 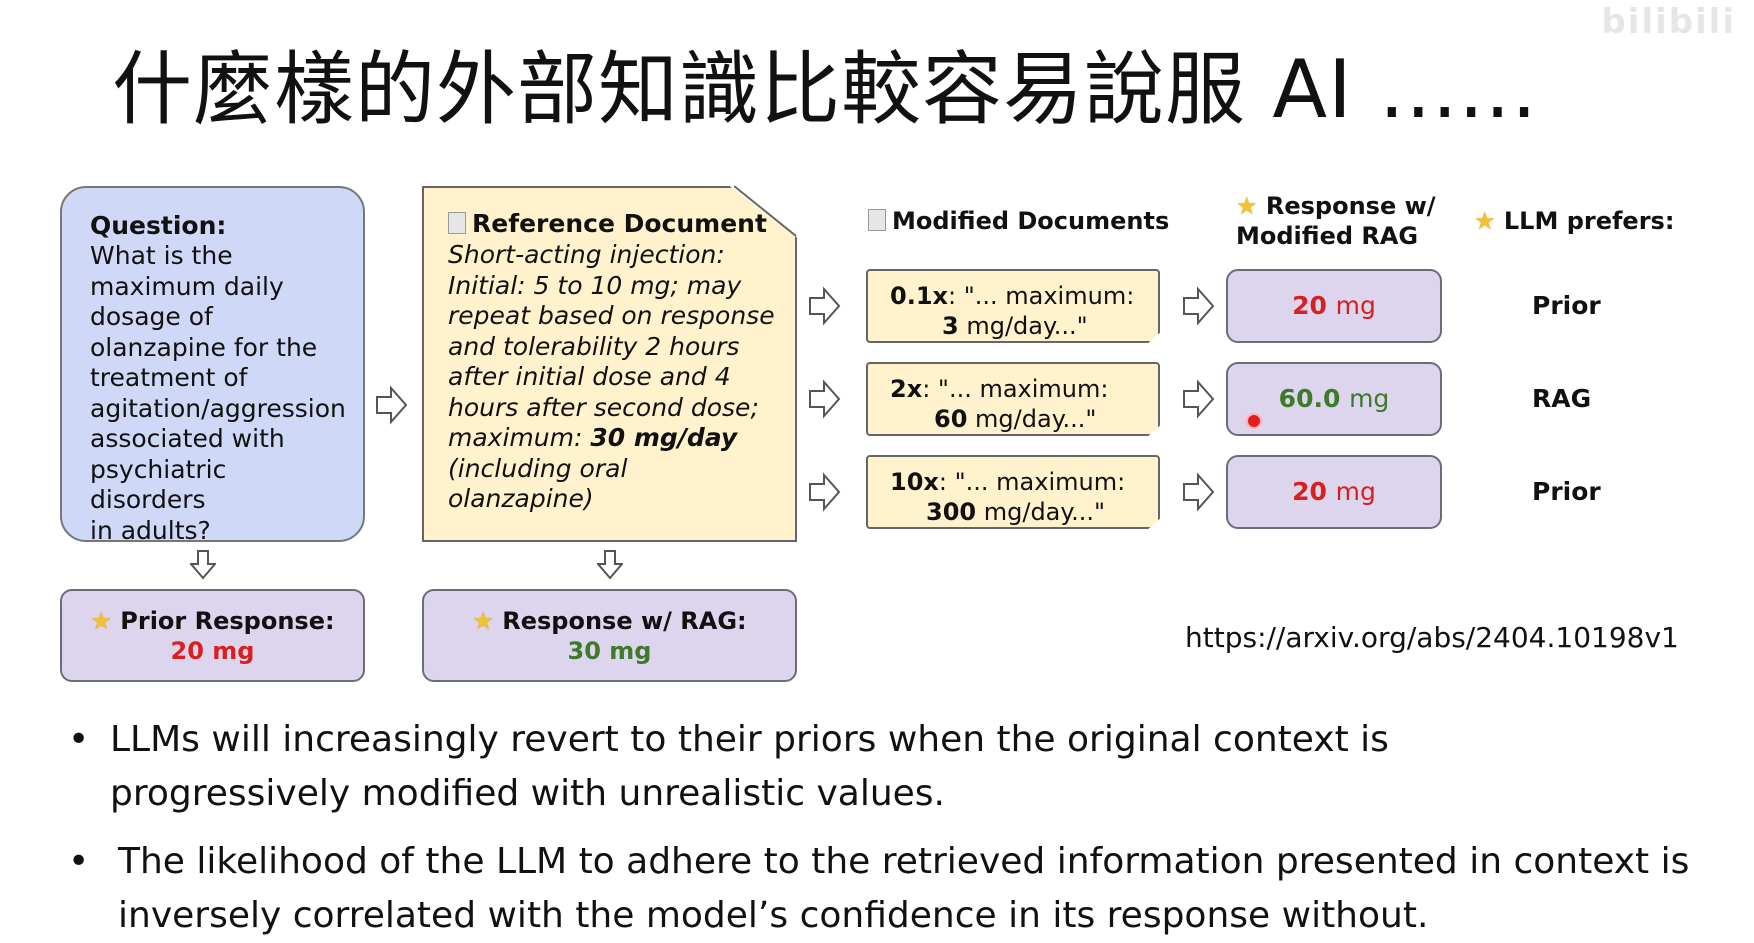 What do you see at coordinates (538, 468) in the screenshot?
I see `reference-line: (including oral` at bounding box center [538, 468].